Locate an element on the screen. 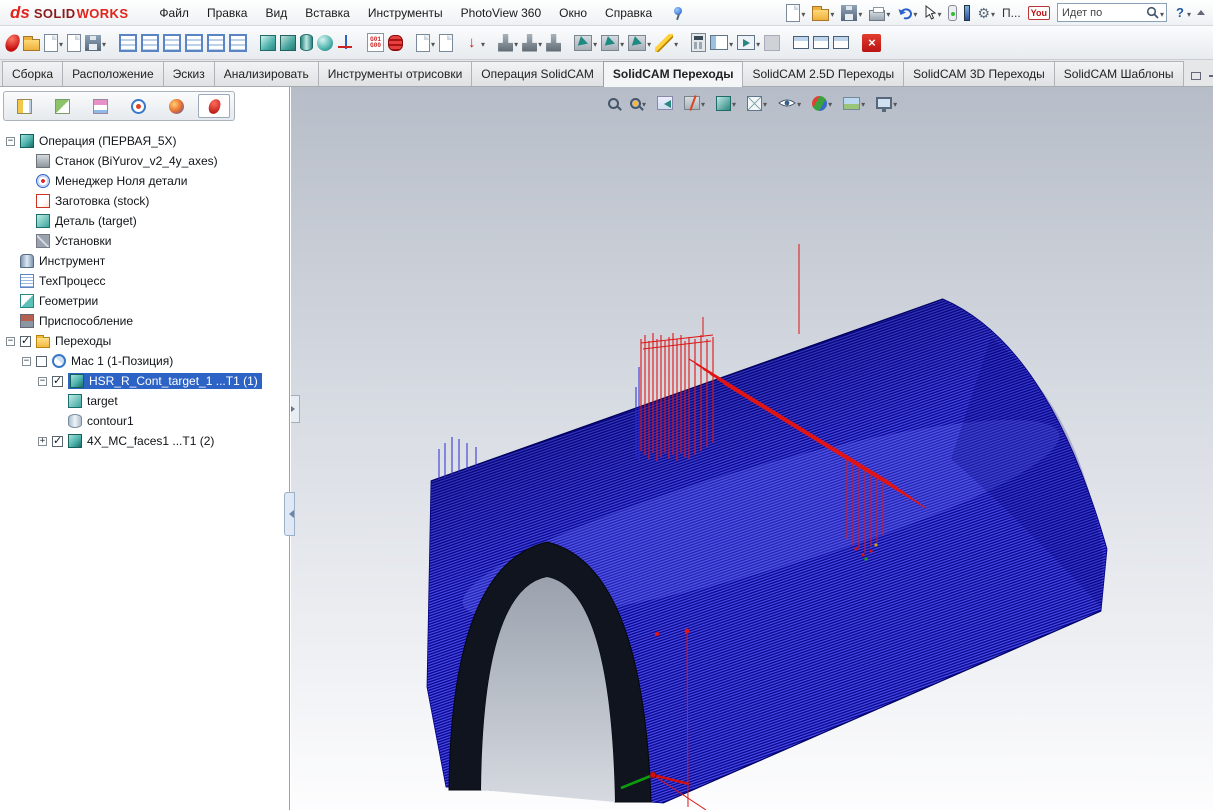  coordinate-system-button is located at coordinates (345, 43).